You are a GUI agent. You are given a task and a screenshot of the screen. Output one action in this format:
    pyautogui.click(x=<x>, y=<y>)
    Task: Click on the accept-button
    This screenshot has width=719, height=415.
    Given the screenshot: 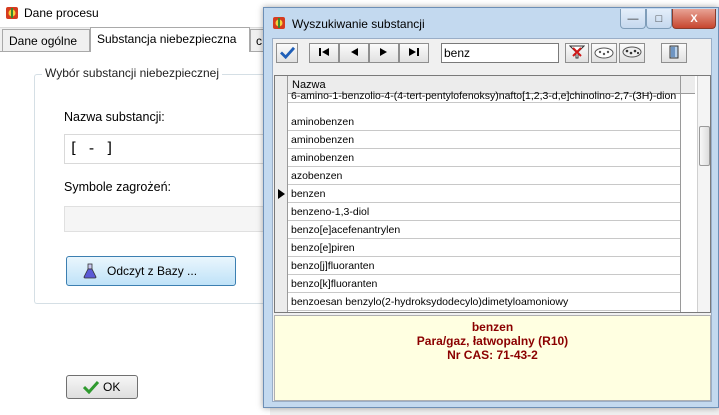 What is the action you would take?
    pyautogui.click(x=287, y=53)
    